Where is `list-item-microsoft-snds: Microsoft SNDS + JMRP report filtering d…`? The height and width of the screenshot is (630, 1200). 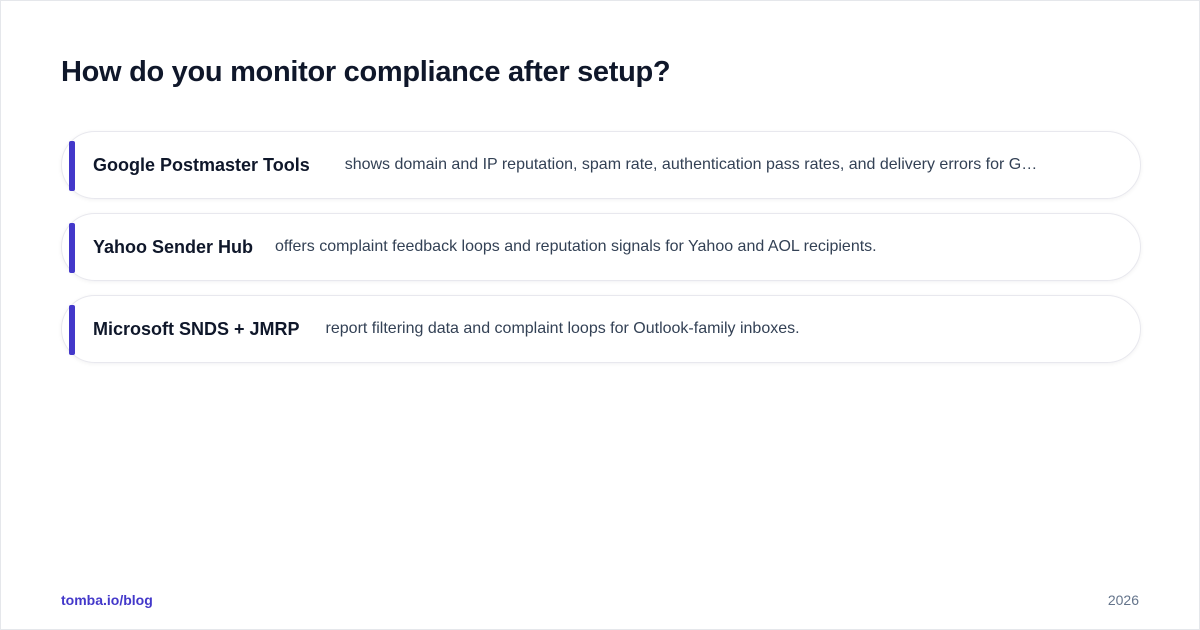 list-item-microsoft-snds: Microsoft SNDS + JMRP report filtering d… is located at coordinates (601, 329).